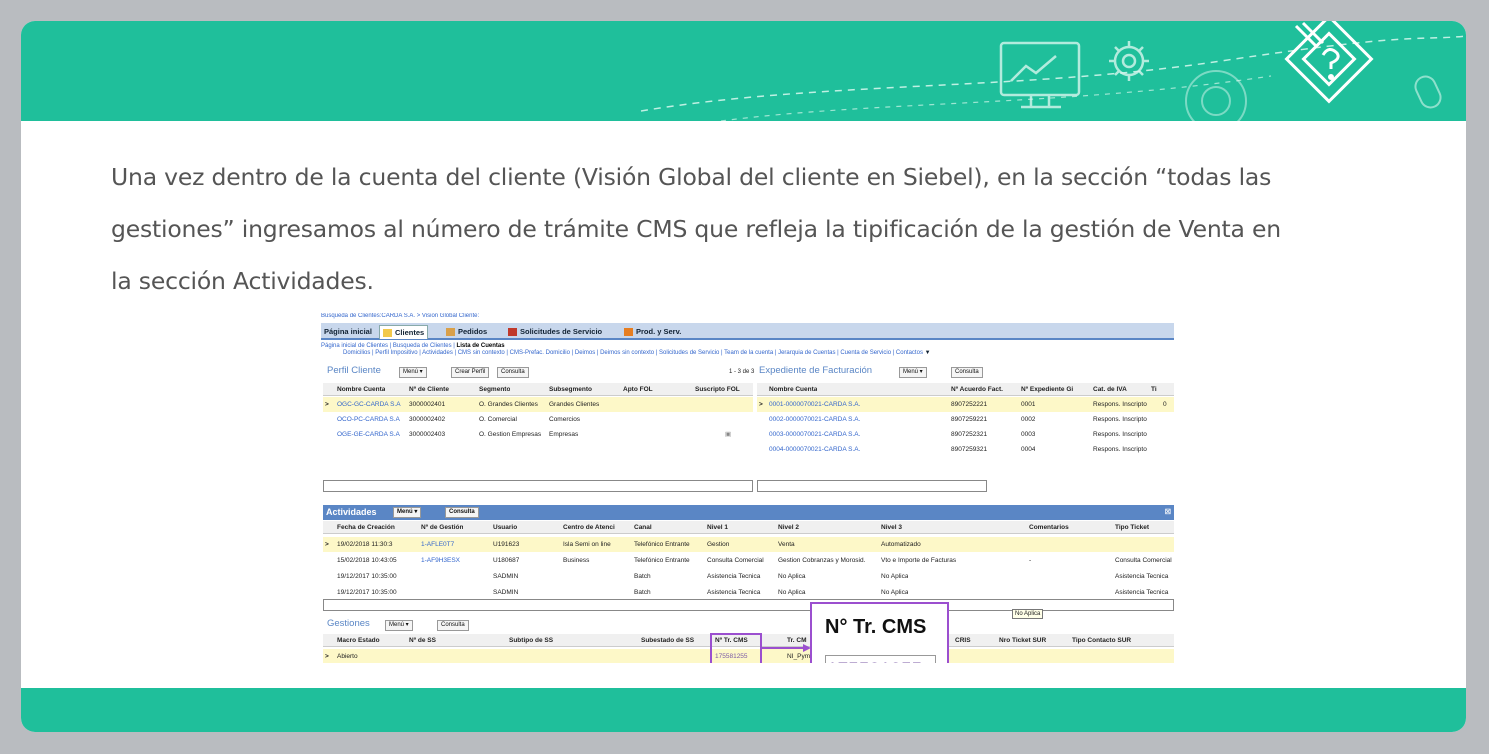 Image resolution: width=1489 pixels, height=754 pixels. What do you see at coordinates (422, 640) in the screenshot?
I see `column-header: Nº de SS` at bounding box center [422, 640].